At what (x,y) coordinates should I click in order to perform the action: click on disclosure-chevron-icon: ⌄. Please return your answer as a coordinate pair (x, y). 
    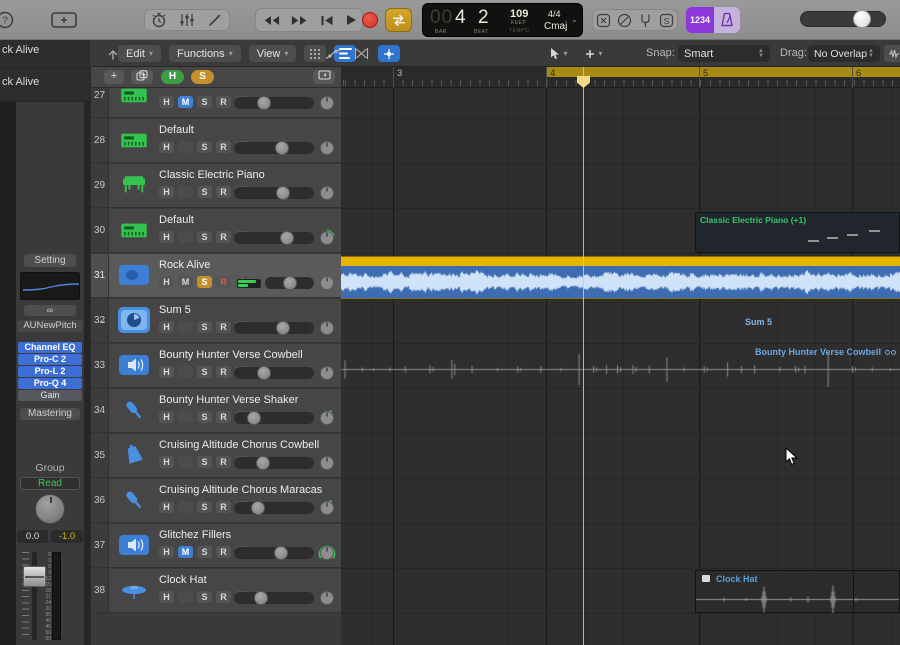
    Looking at the image, I should click on (103, 320).